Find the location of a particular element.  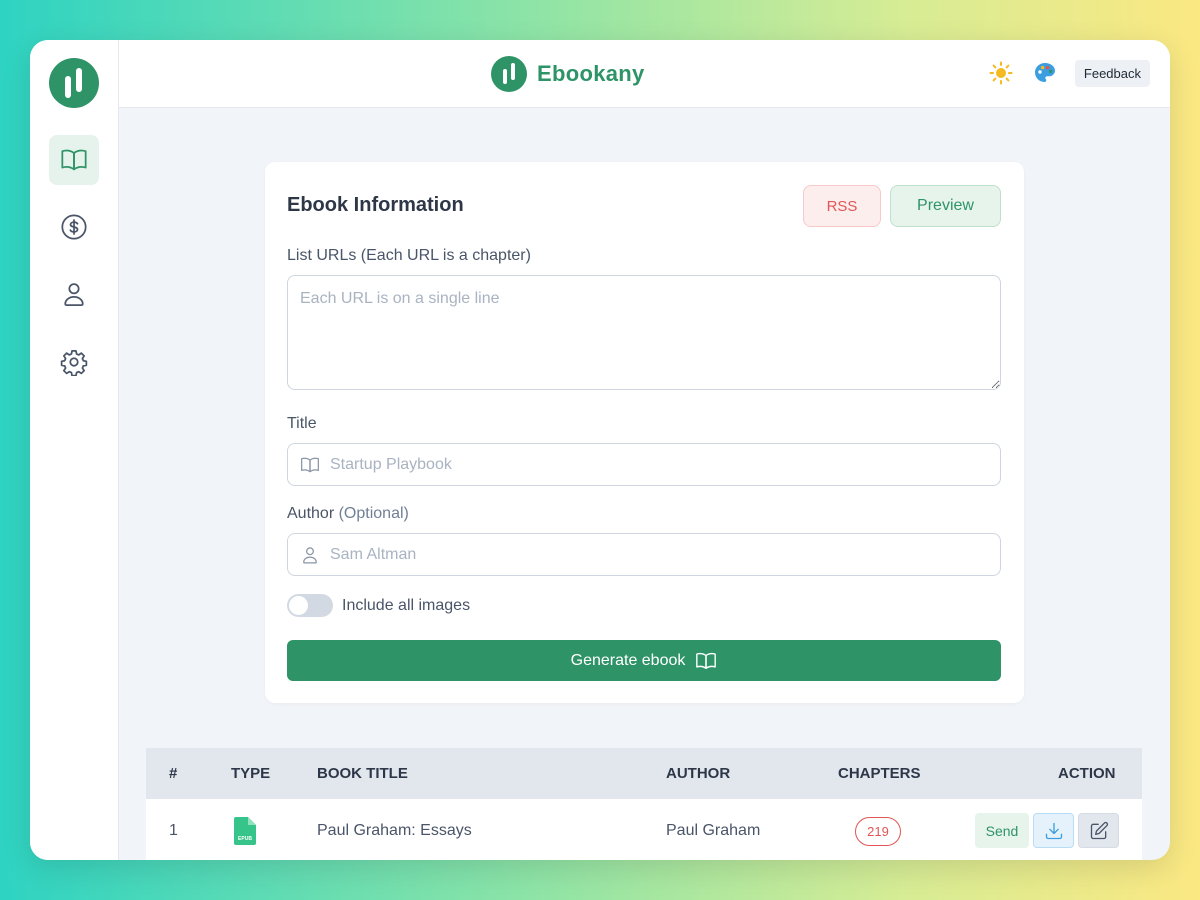

header-chapters: CHAPTERS is located at coordinates (879, 773).